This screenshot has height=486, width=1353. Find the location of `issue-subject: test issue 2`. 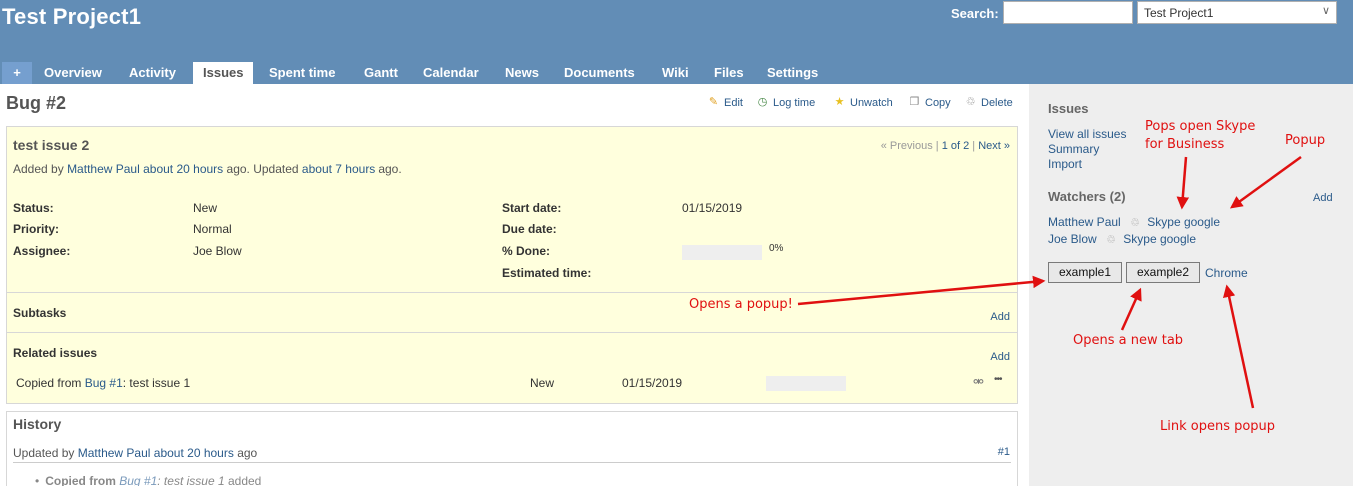

issue-subject: test issue 2 is located at coordinates (51, 145).